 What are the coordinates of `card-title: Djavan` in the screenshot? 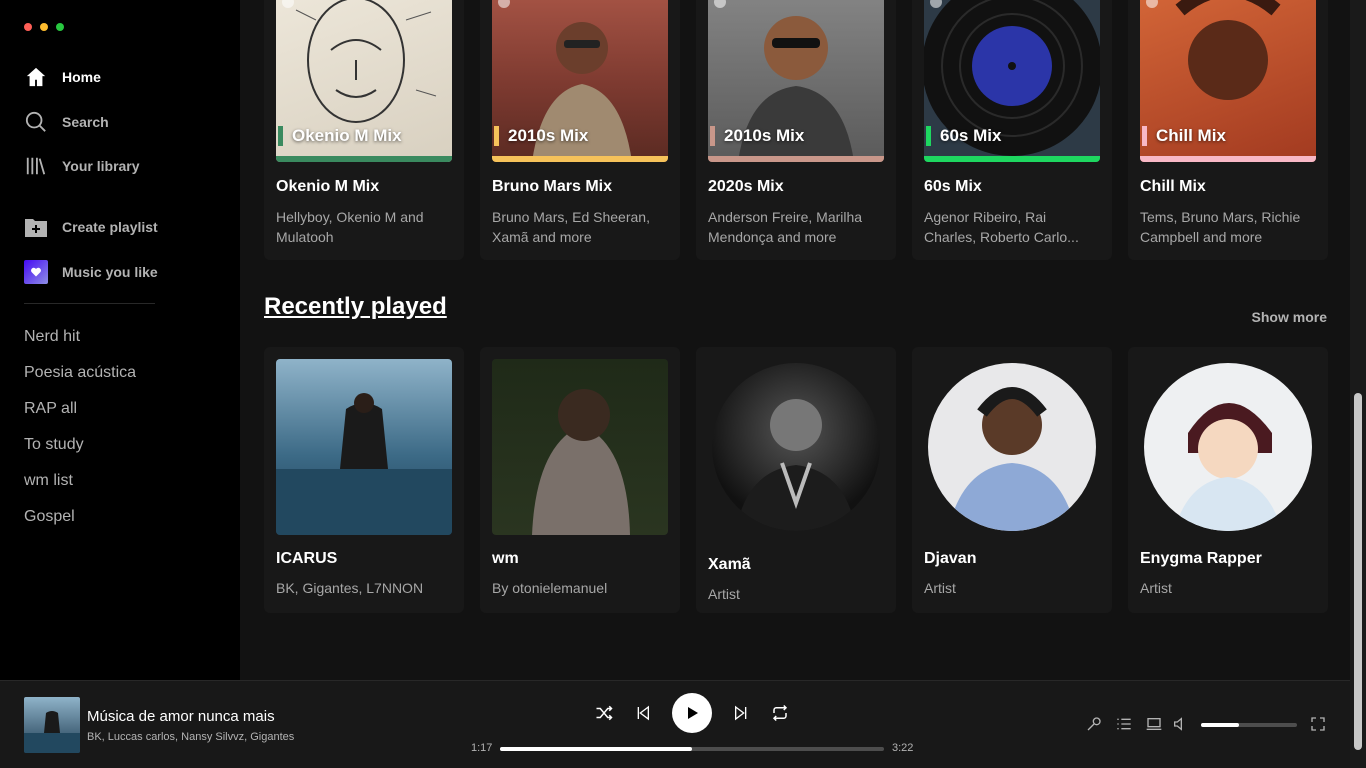 It's located at (950, 558).